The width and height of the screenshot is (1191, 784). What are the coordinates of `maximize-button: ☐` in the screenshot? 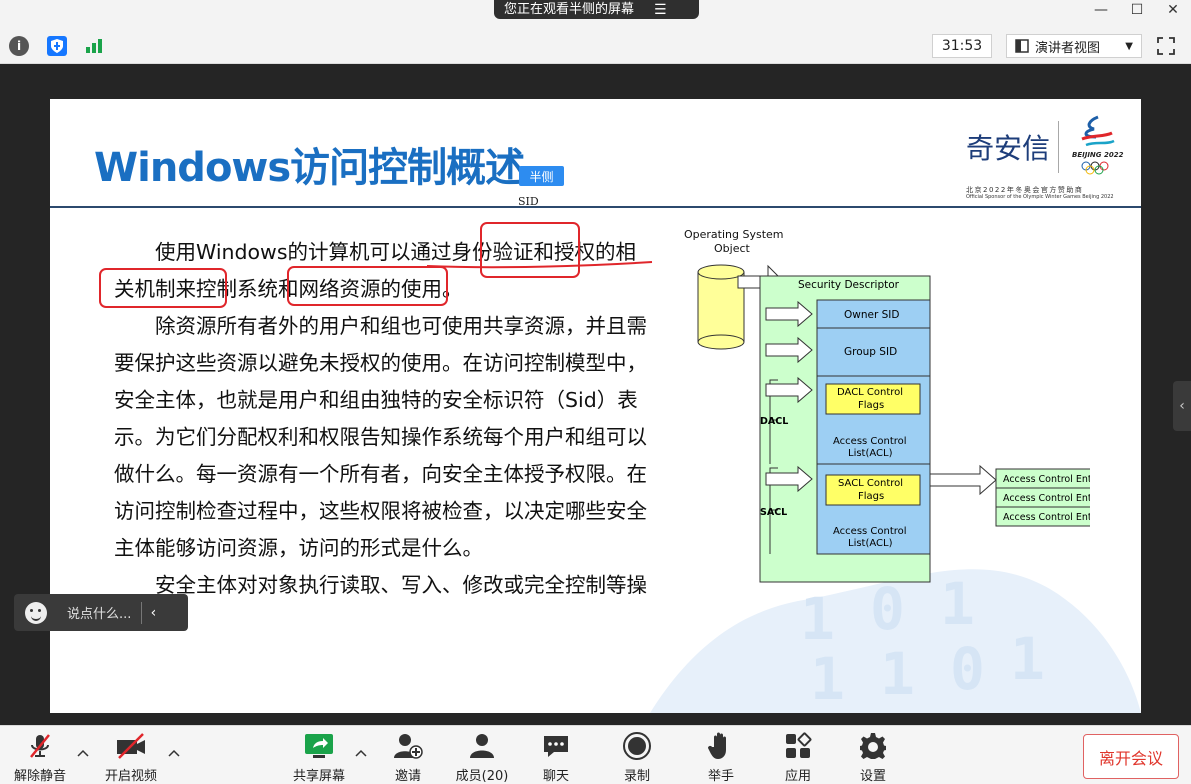 It's located at (1137, 10).